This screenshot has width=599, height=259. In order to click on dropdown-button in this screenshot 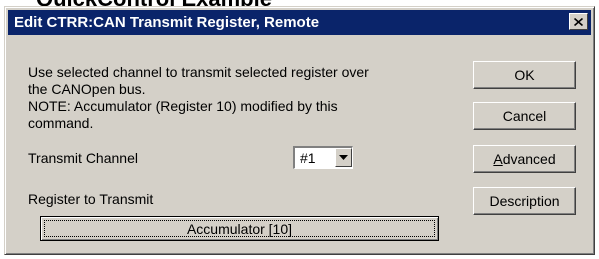, I will do `click(343, 157)`.